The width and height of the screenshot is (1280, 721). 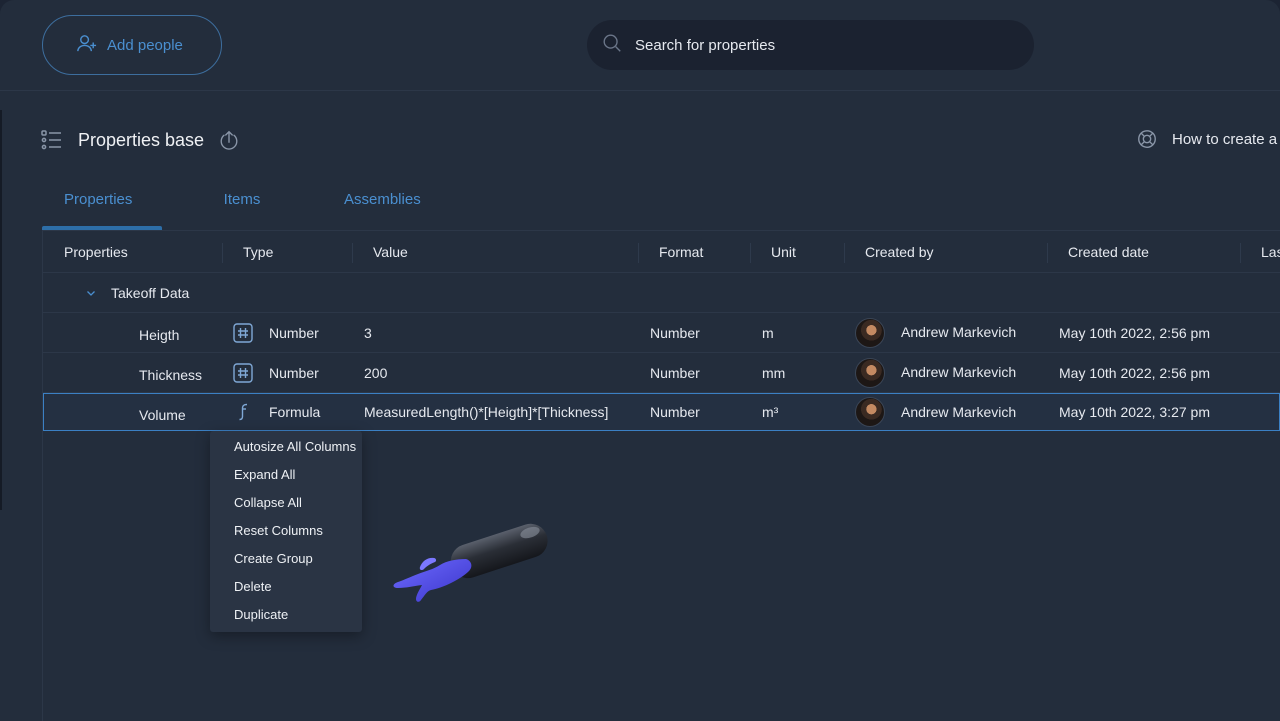 I want to click on menu-item-collapse-all: Collapse All, so click(x=286, y=503).